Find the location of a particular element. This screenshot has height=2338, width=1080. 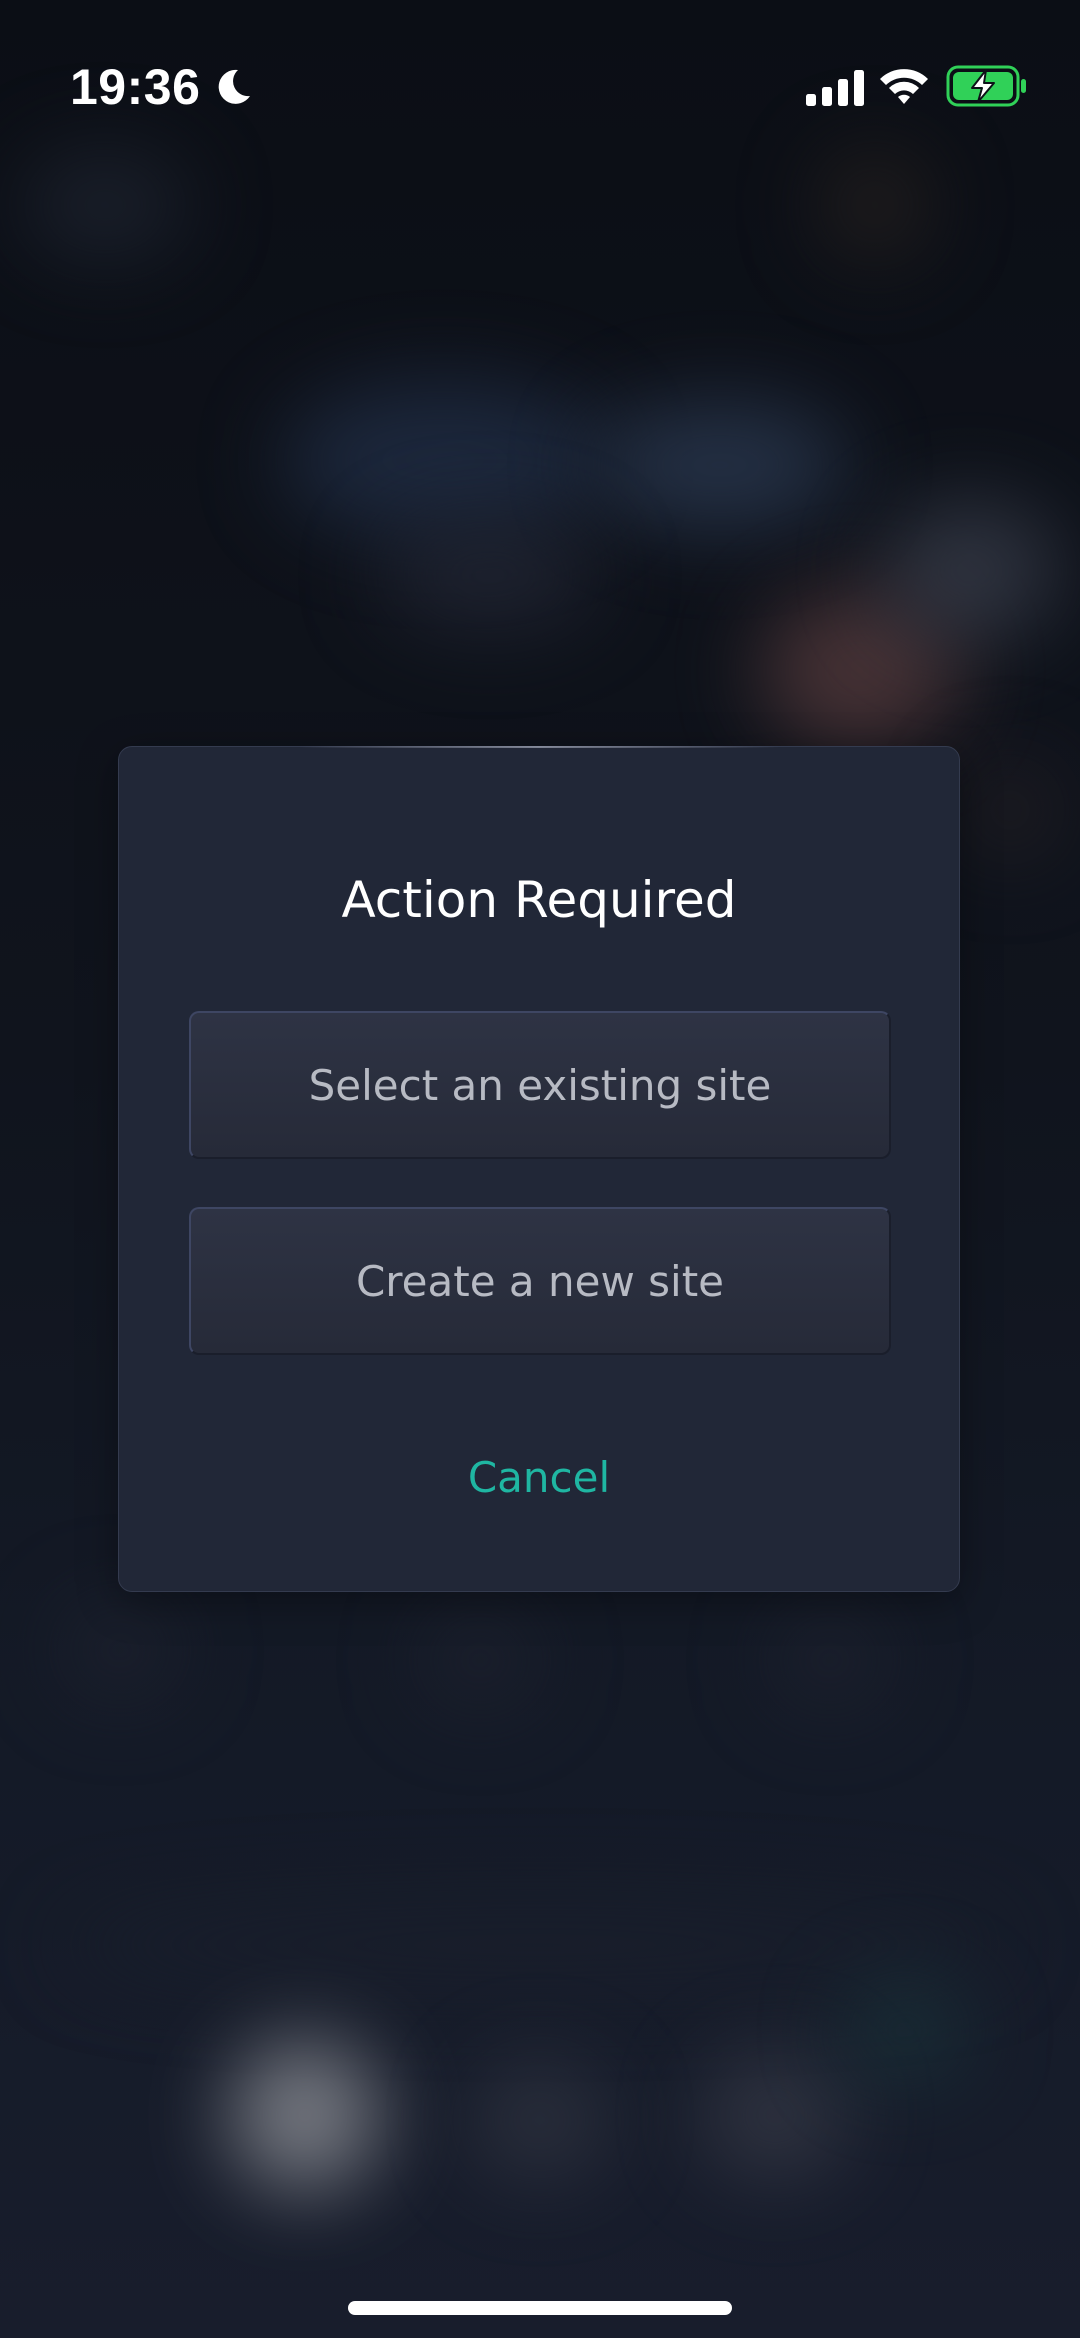

wifi-icon is located at coordinates (904, 86).